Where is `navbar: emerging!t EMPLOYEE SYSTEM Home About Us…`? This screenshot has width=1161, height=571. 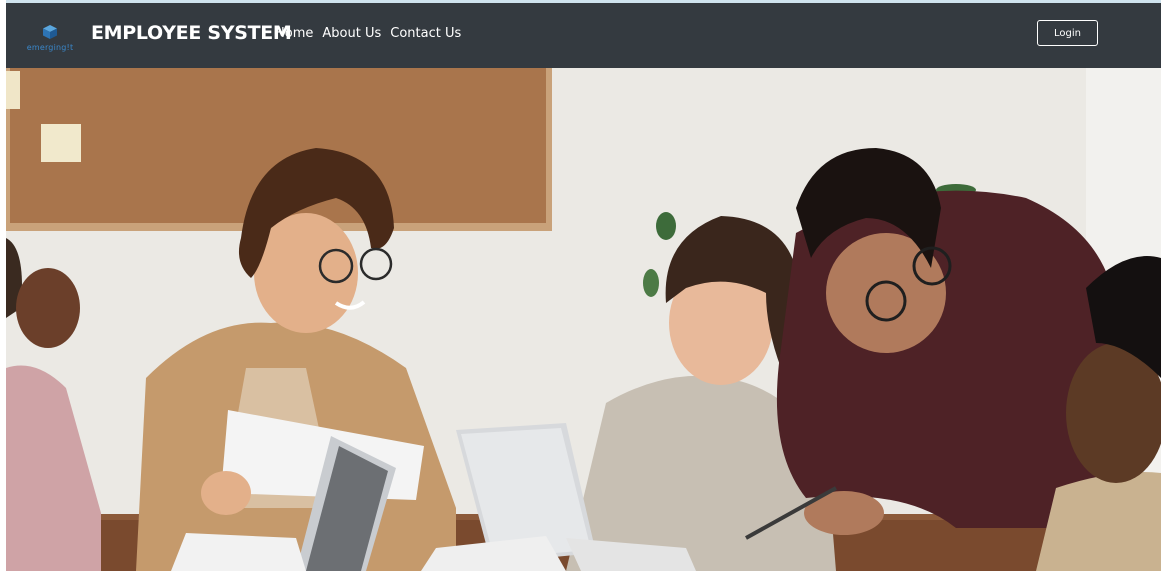
navbar: emerging!t EMPLOYEE SYSTEM Home About Us… is located at coordinates (583, 35).